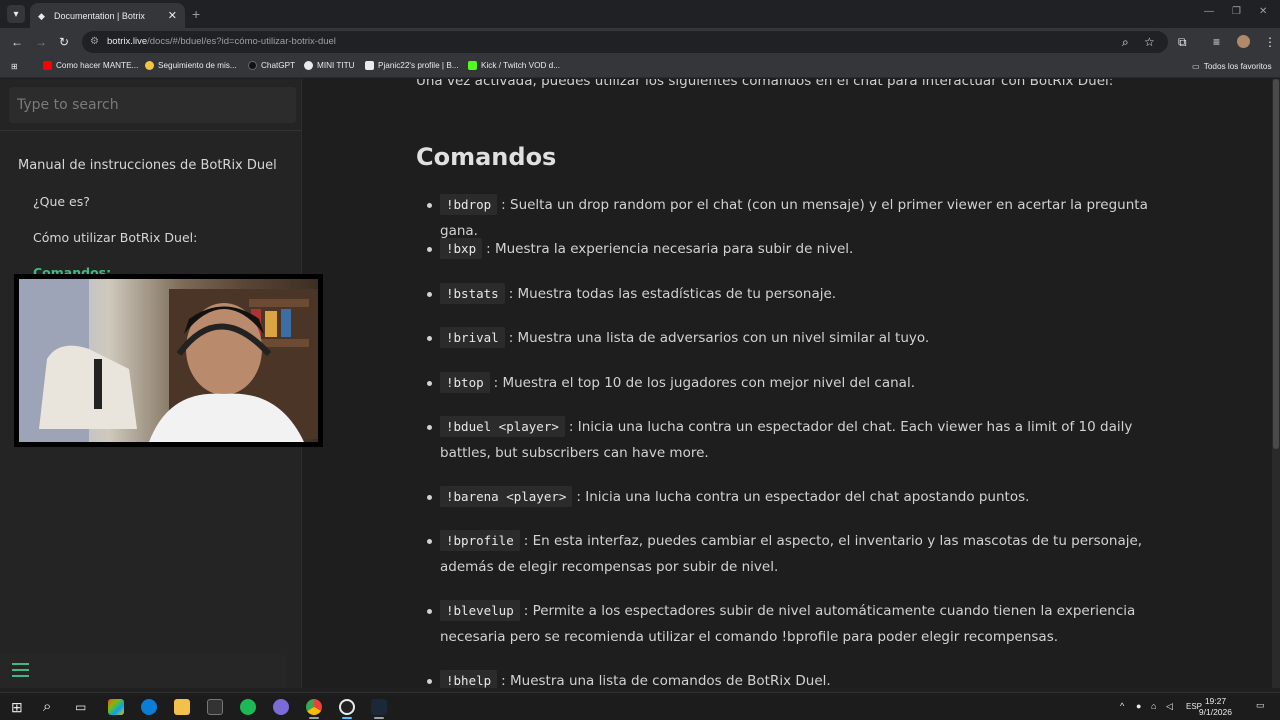 This screenshot has height=720, width=1280. Describe the element at coordinates (17, 42) in the screenshot. I see `back-icon: ←` at that location.